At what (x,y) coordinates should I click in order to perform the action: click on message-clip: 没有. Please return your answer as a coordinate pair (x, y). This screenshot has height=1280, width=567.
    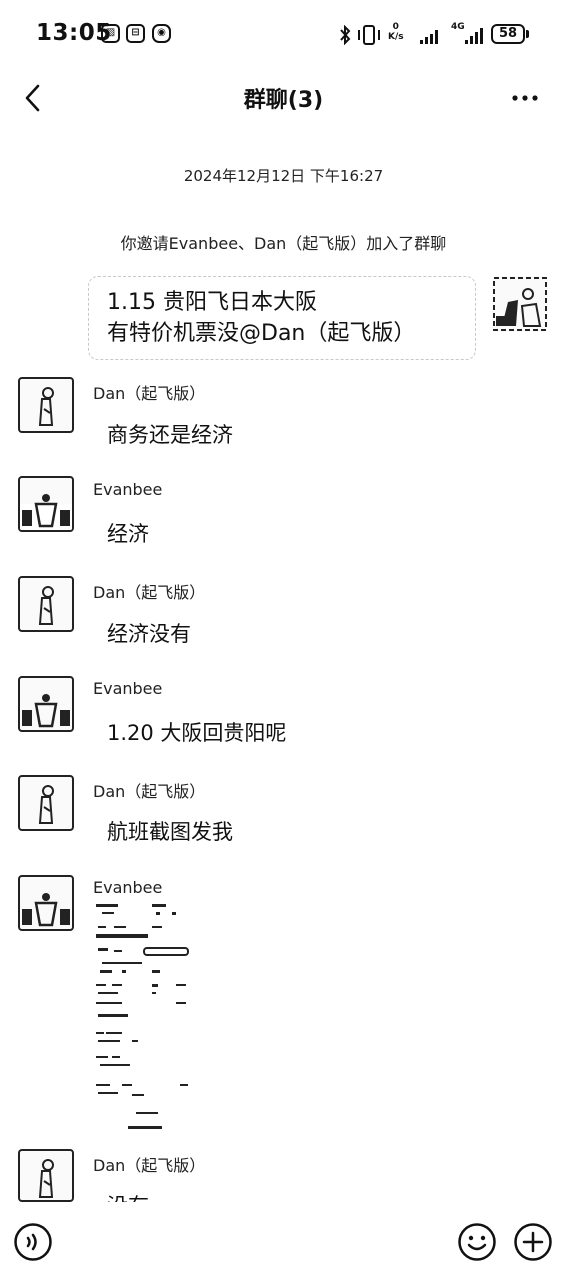
    Looking at the image, I should click on (160, 1194).